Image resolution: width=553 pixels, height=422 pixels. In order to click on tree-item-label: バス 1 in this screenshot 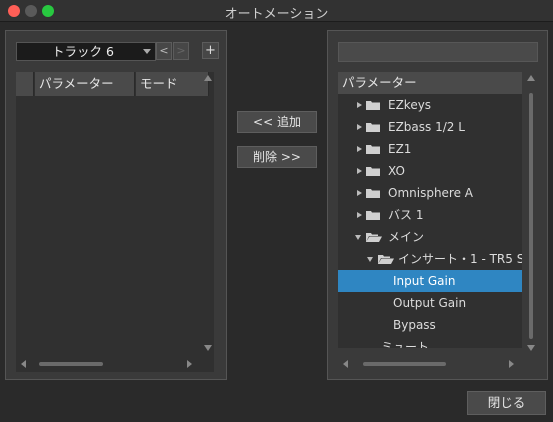, I will do `click(406, 215)`.